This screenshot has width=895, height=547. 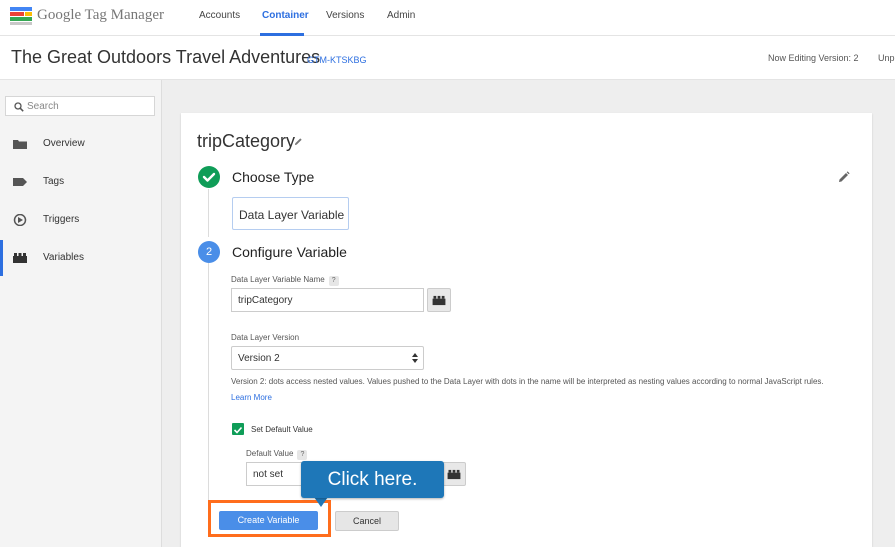 I want to click on choose-type-heading: Choose Type, so click(x=273, y=177).